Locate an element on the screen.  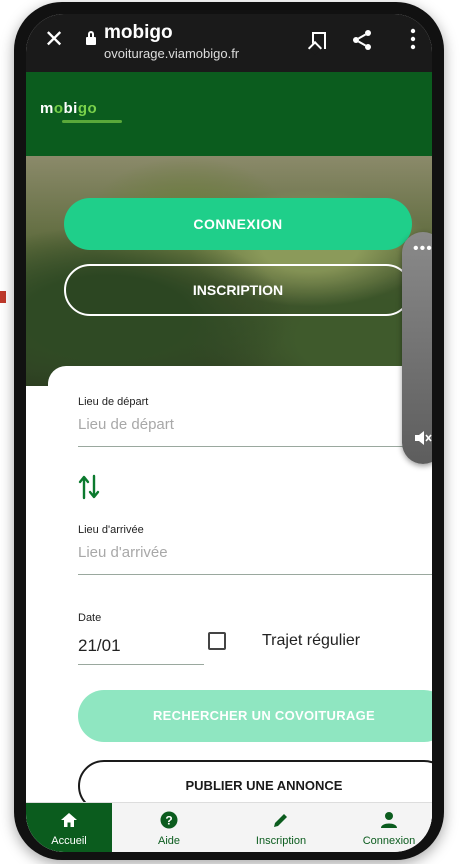
pencil-icon is located at coordinates (280, 820).